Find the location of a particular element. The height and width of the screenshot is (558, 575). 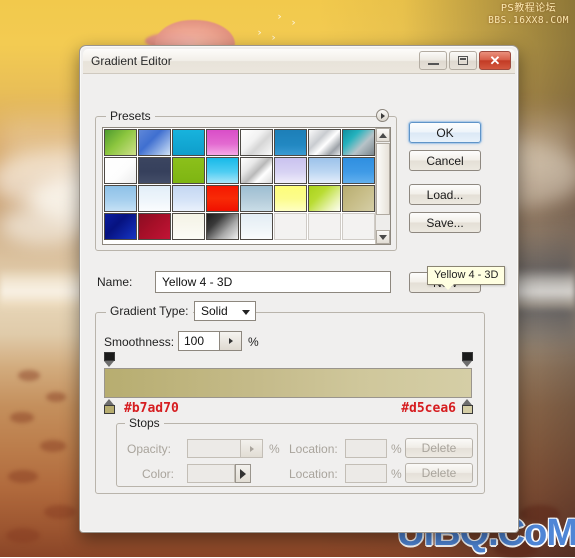

opacity-stop-left is located at coordinates (109, 359).